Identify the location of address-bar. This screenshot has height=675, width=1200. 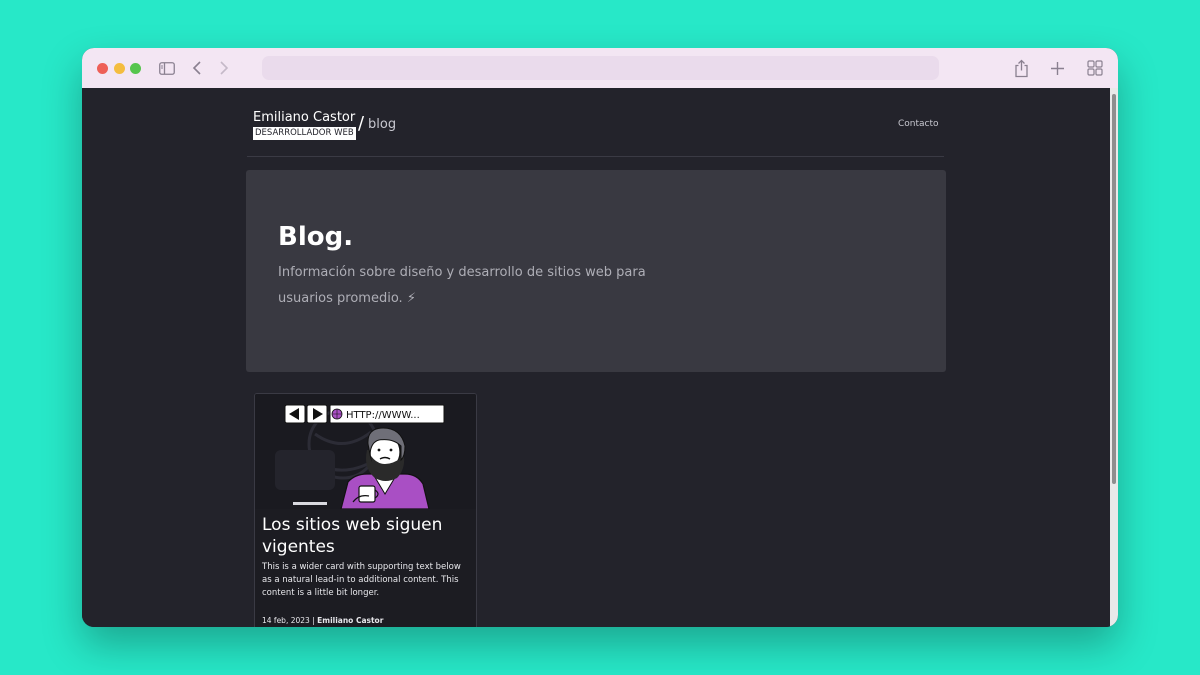
(600, 68).